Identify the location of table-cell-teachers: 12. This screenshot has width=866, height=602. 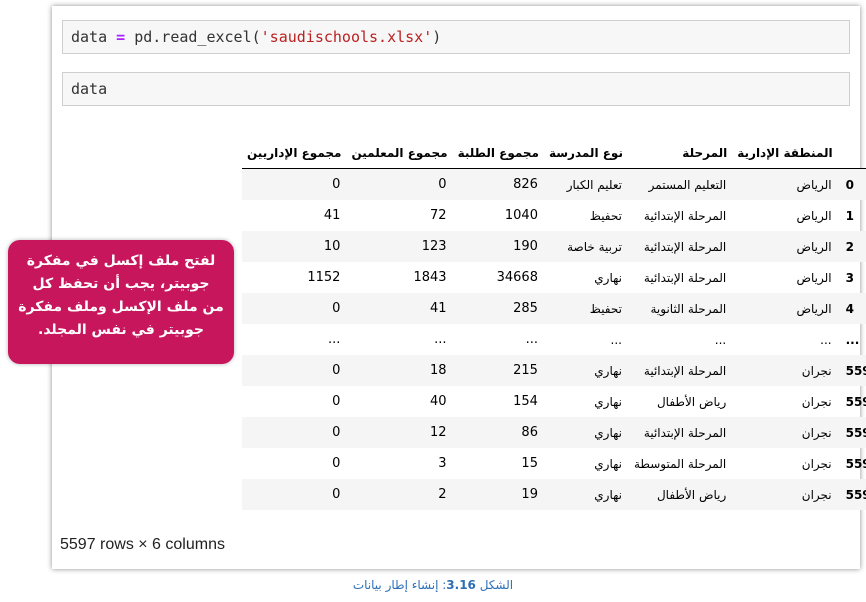
(399, 432).